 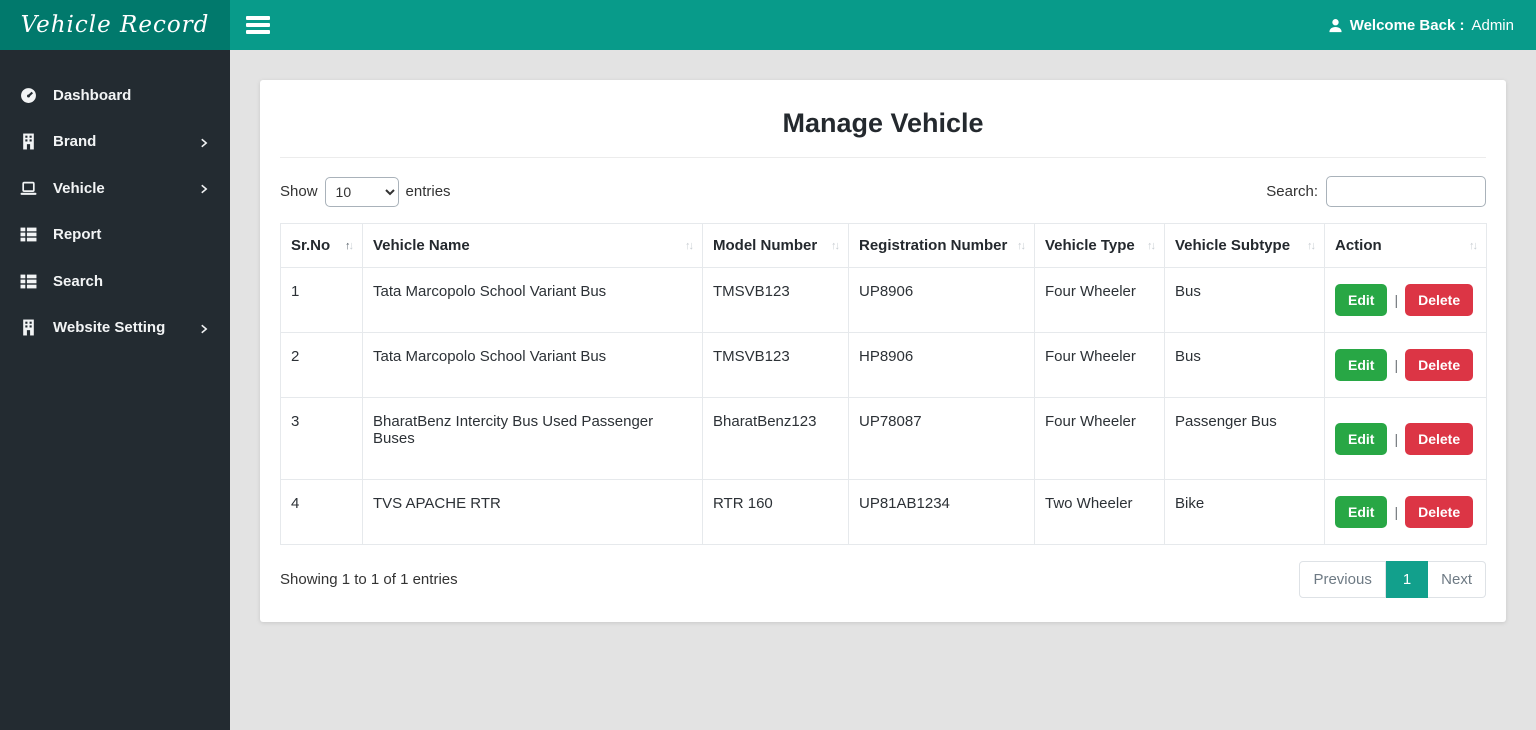 What do you see at coordinates (883, 25) in the screenshot?
I see `top-navbar: Welcome Back : Admin` at bounding box center [883, 25].